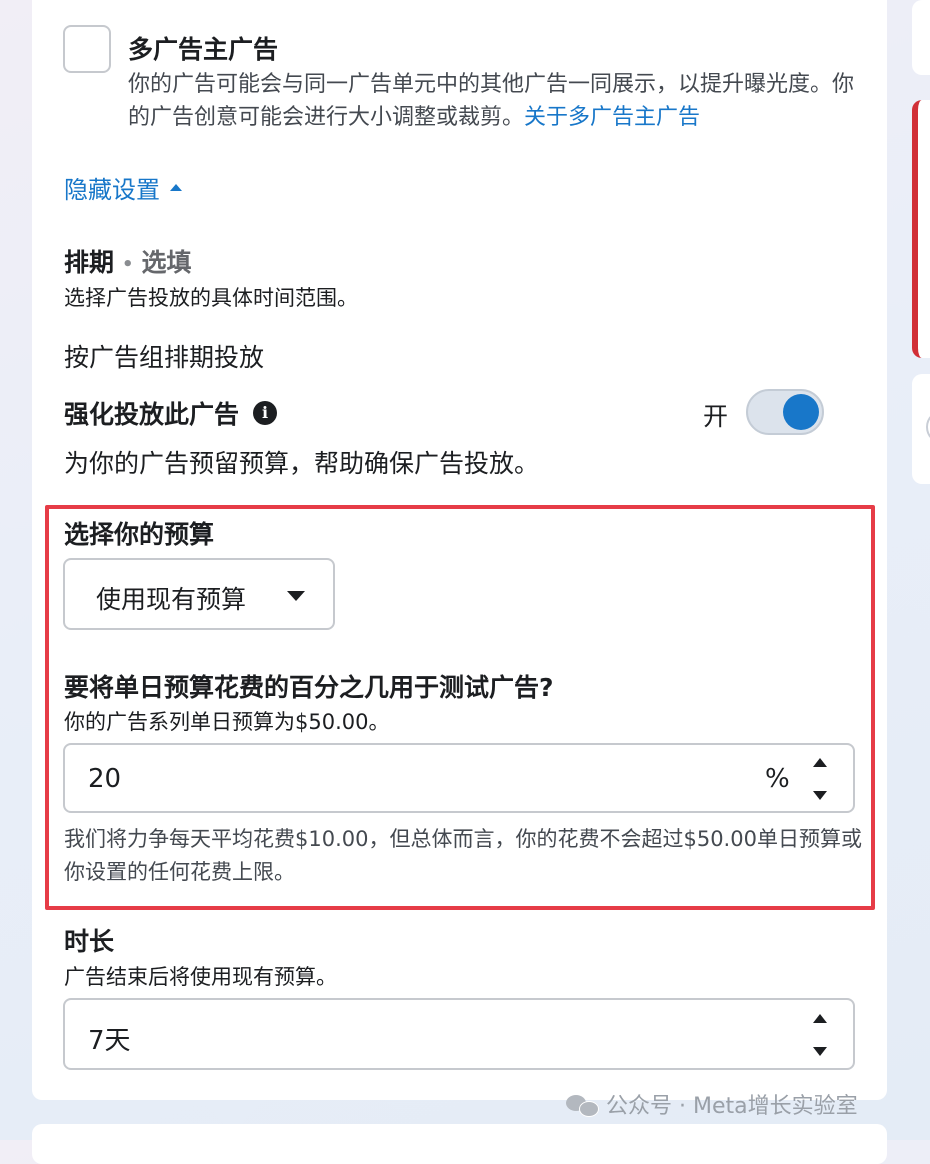  Describe the element at coordinates (105, 779) in the screenshot. I see `budget-percent-value: 20` at that location.